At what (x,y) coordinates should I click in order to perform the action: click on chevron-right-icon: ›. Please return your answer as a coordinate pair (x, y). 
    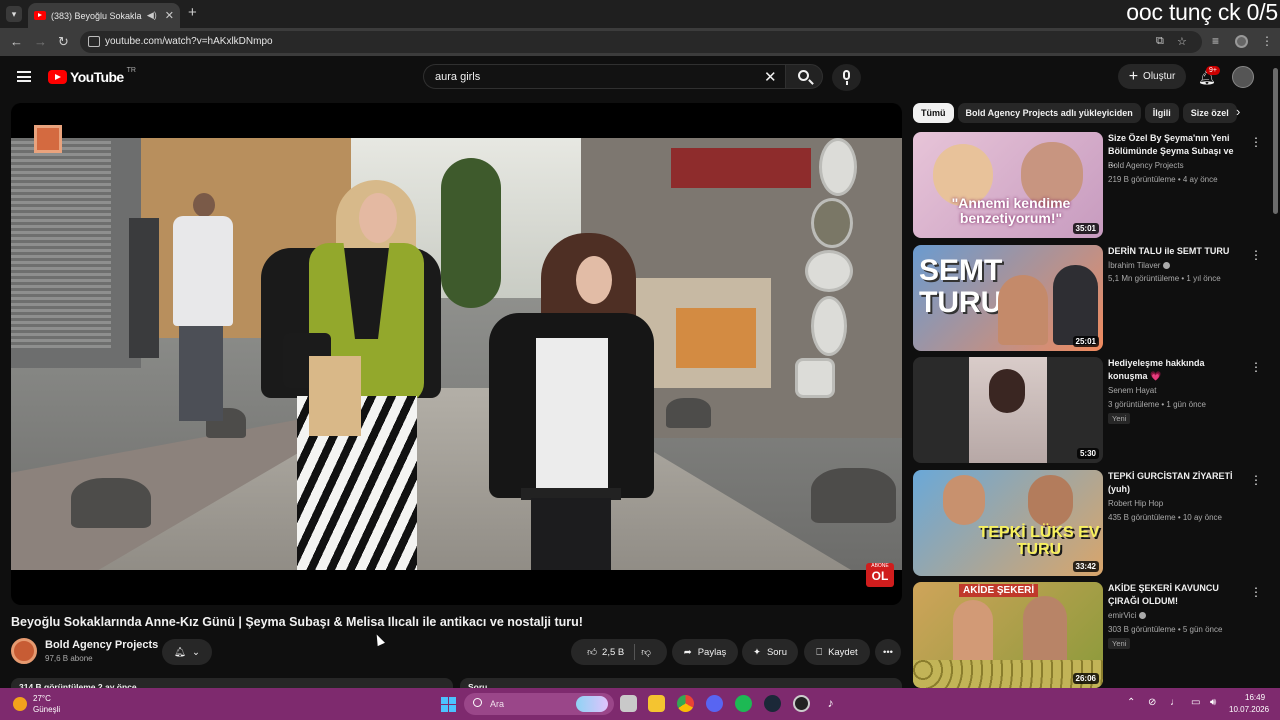
    Looking at the image, I should click on (1238, 111).